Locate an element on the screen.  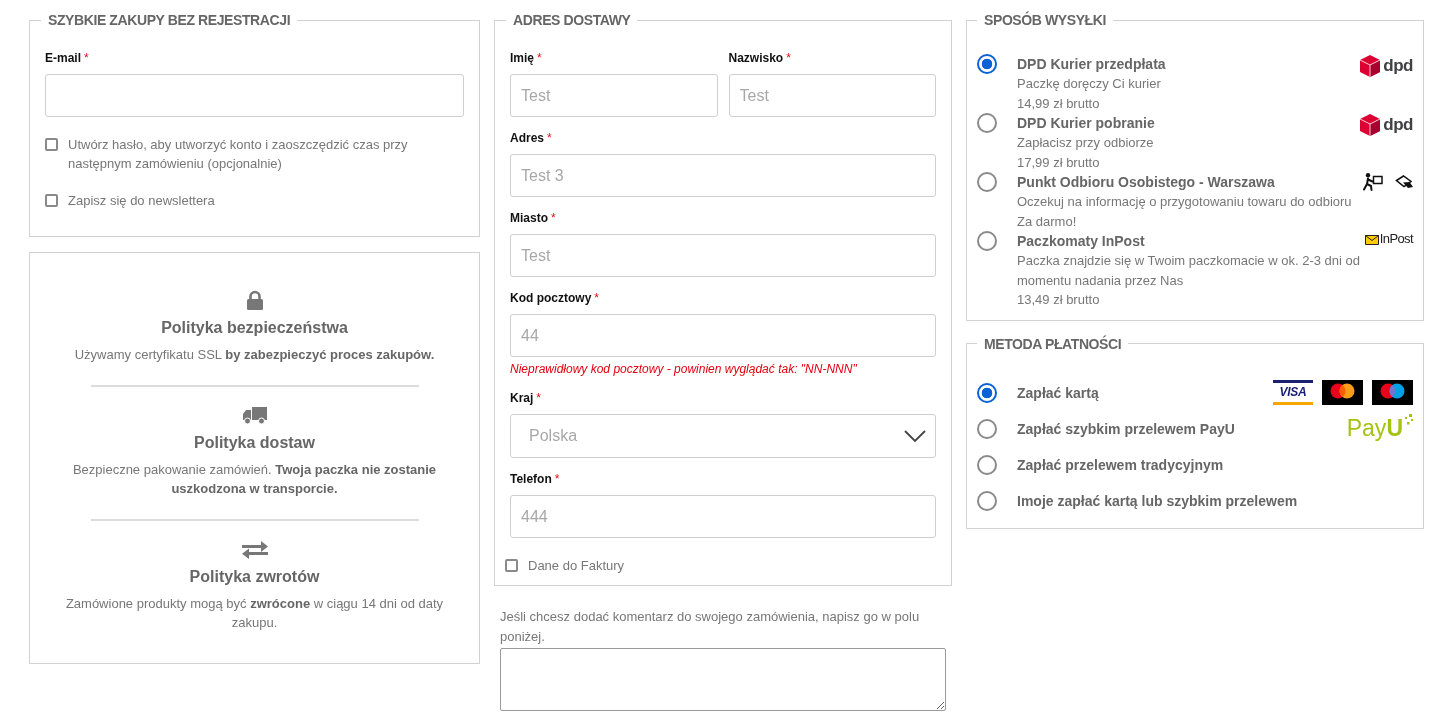
section-title: SPOSÓB WYSYŁKI is located at coordinates (1045, 20).